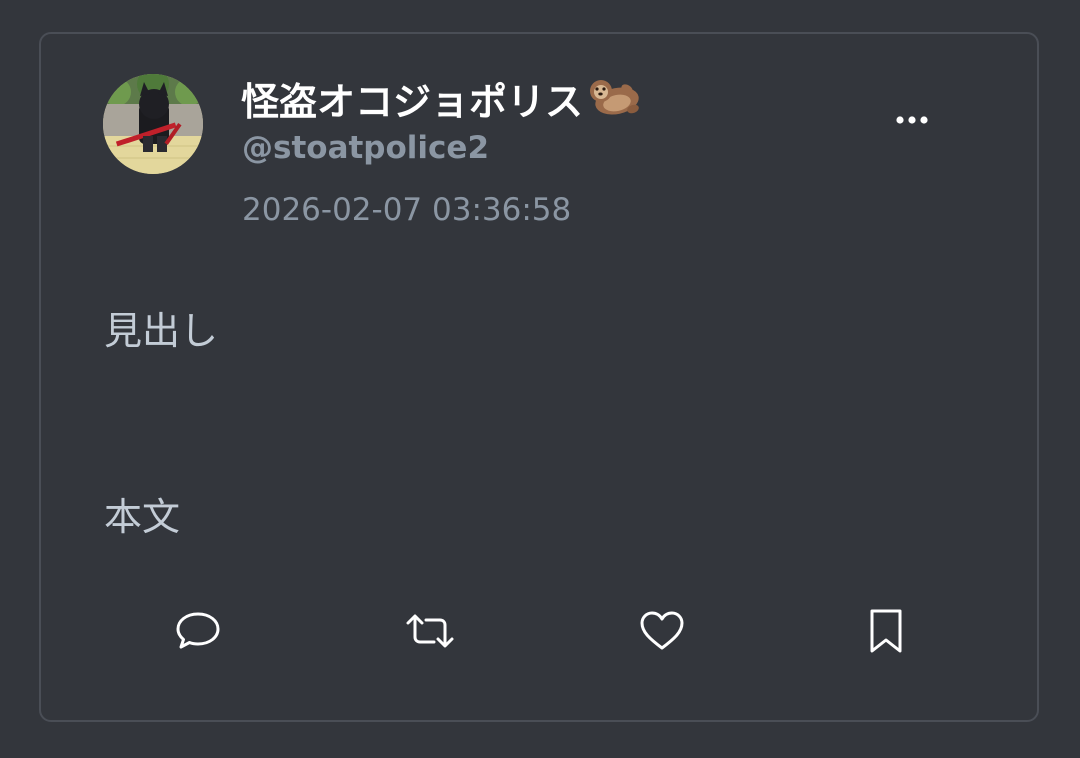  I want to click on repost-arrows-icon, so click(430, 631).